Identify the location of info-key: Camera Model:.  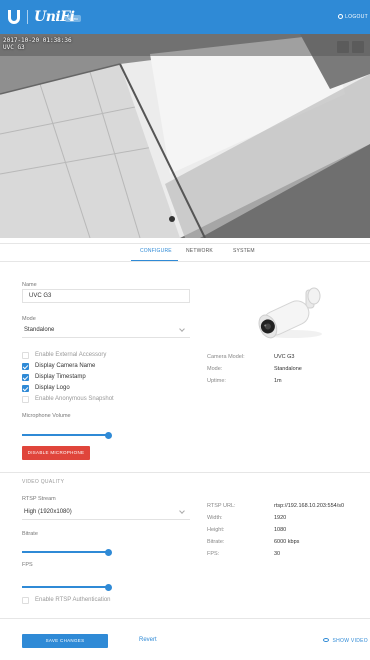
(226, 357).